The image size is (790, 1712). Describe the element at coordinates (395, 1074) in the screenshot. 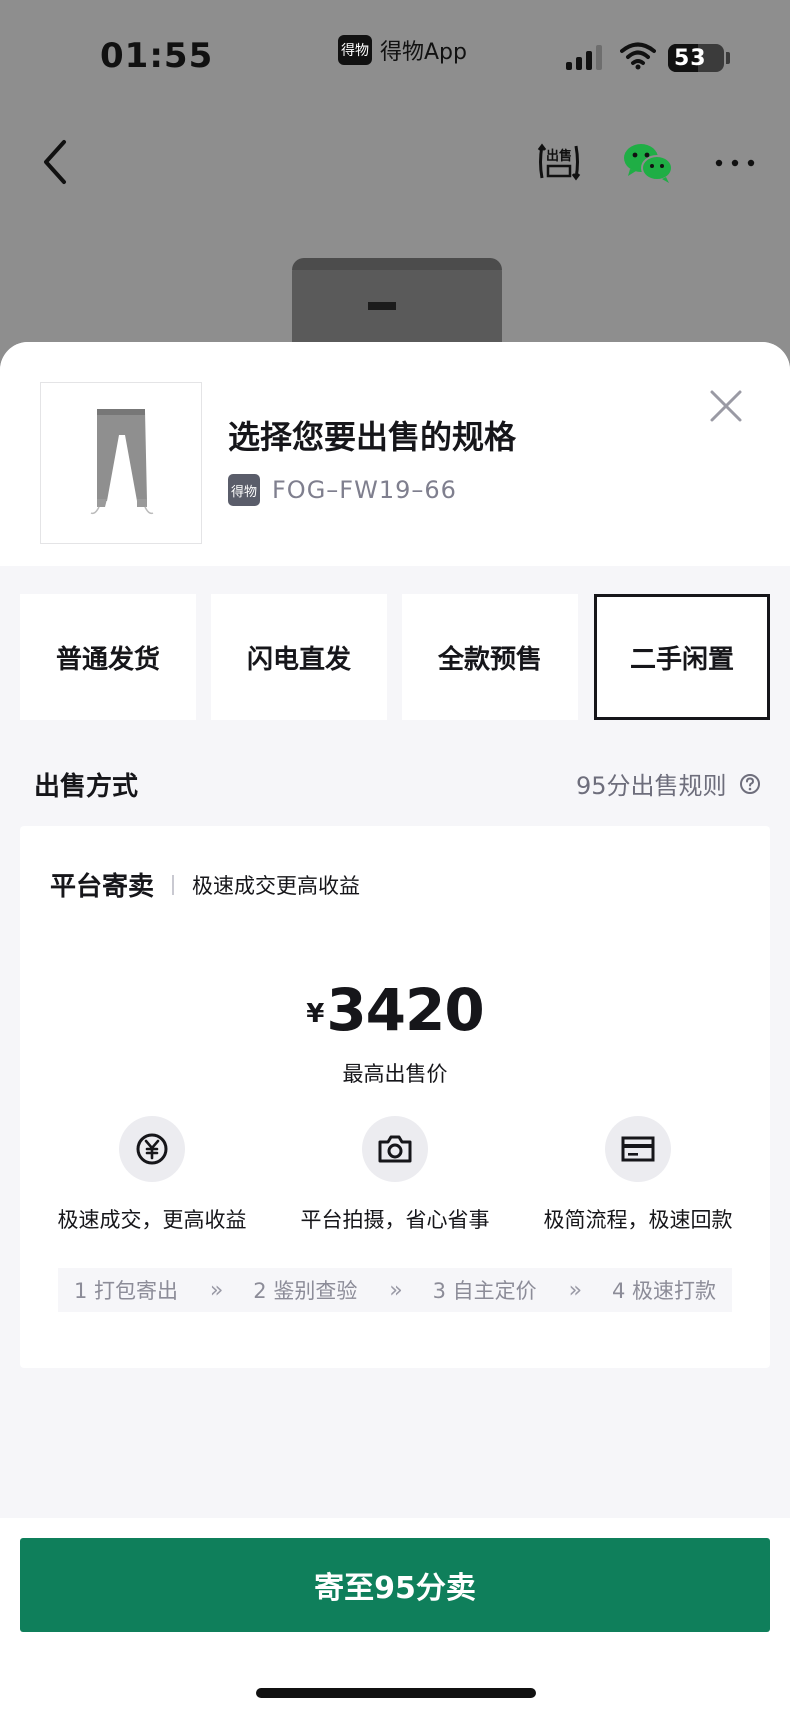

I see `price-caption: 最高出售价` at that location.